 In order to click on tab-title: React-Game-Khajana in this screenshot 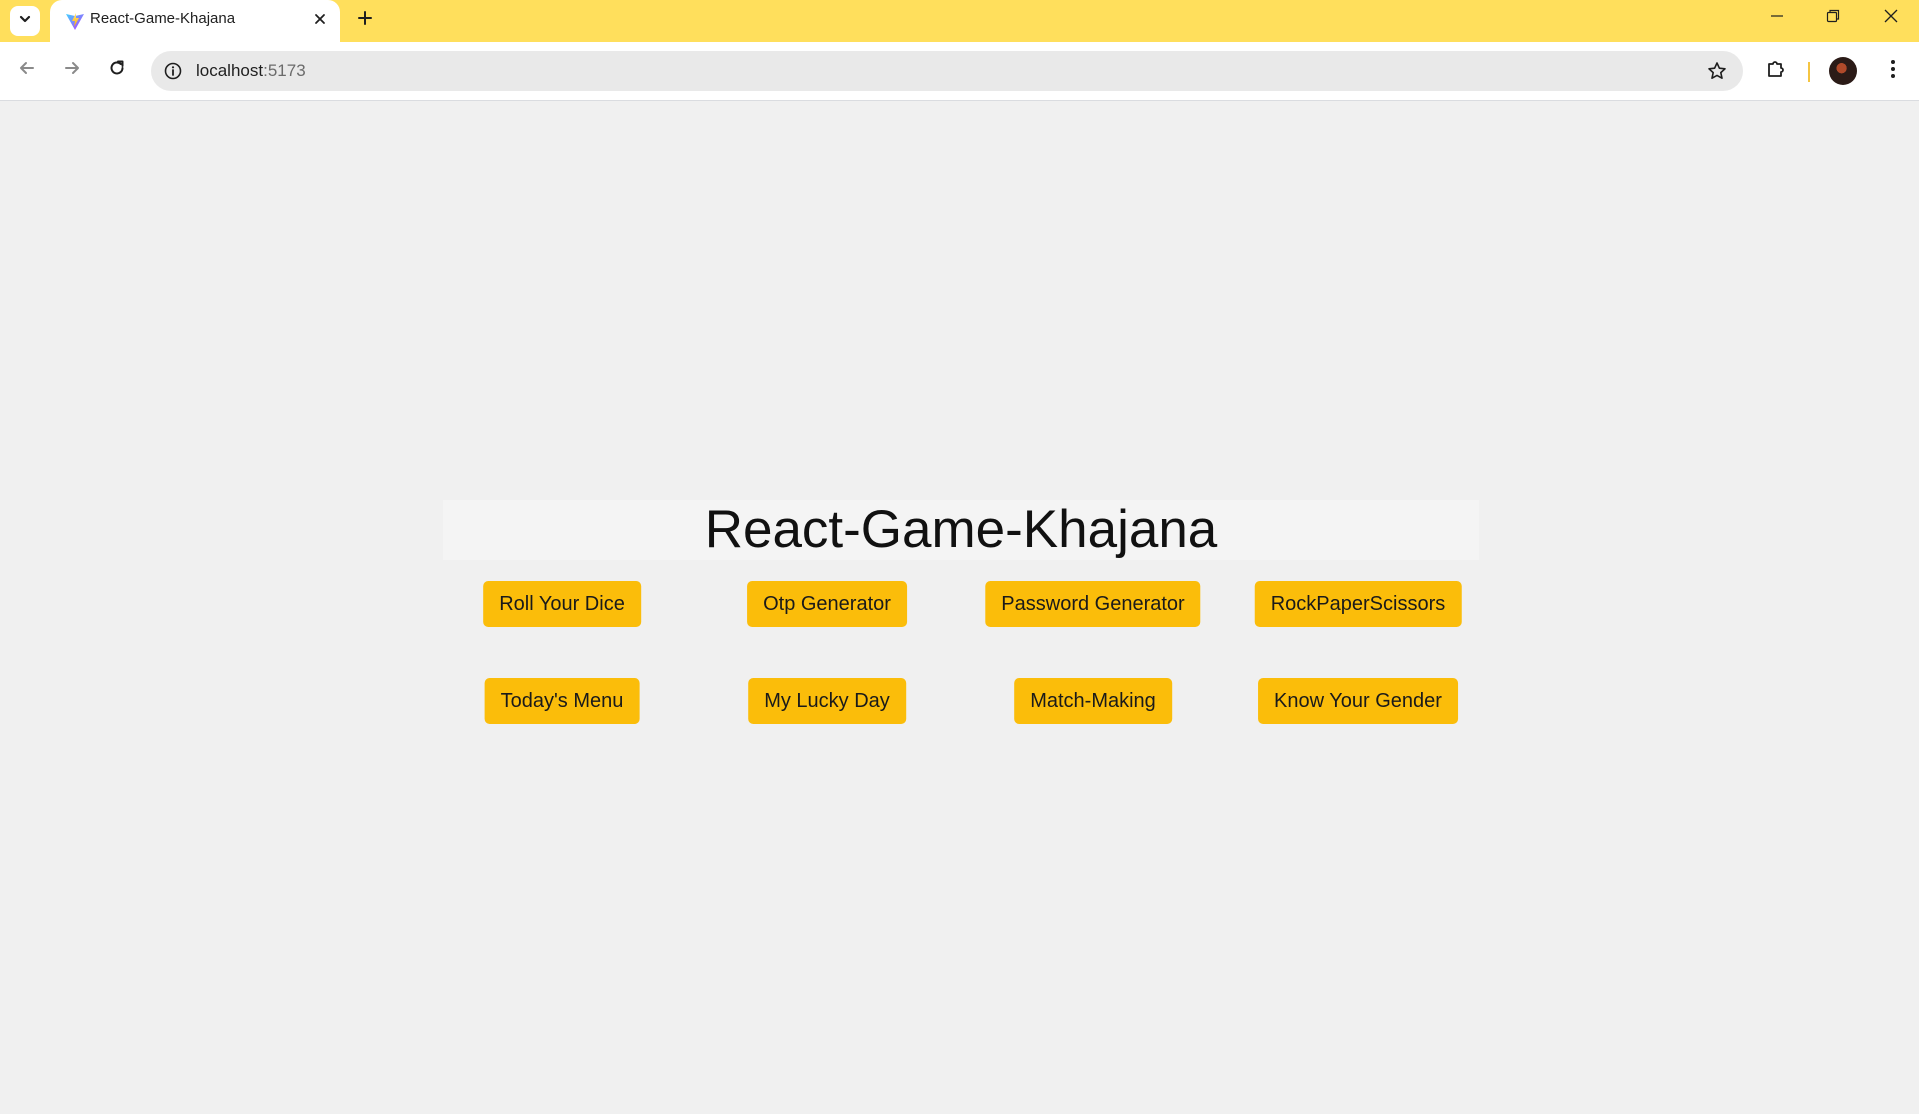, I will do `click(163, 18)`.